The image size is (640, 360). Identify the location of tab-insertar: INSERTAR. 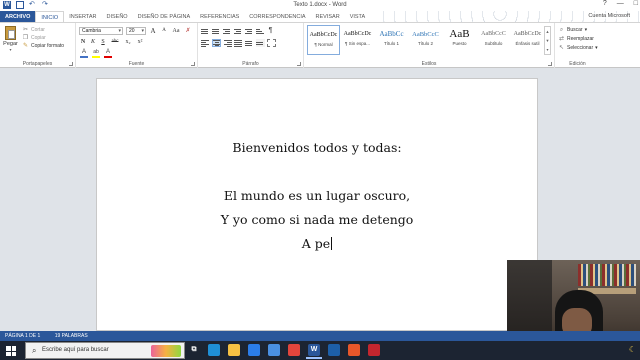
(82, 16).